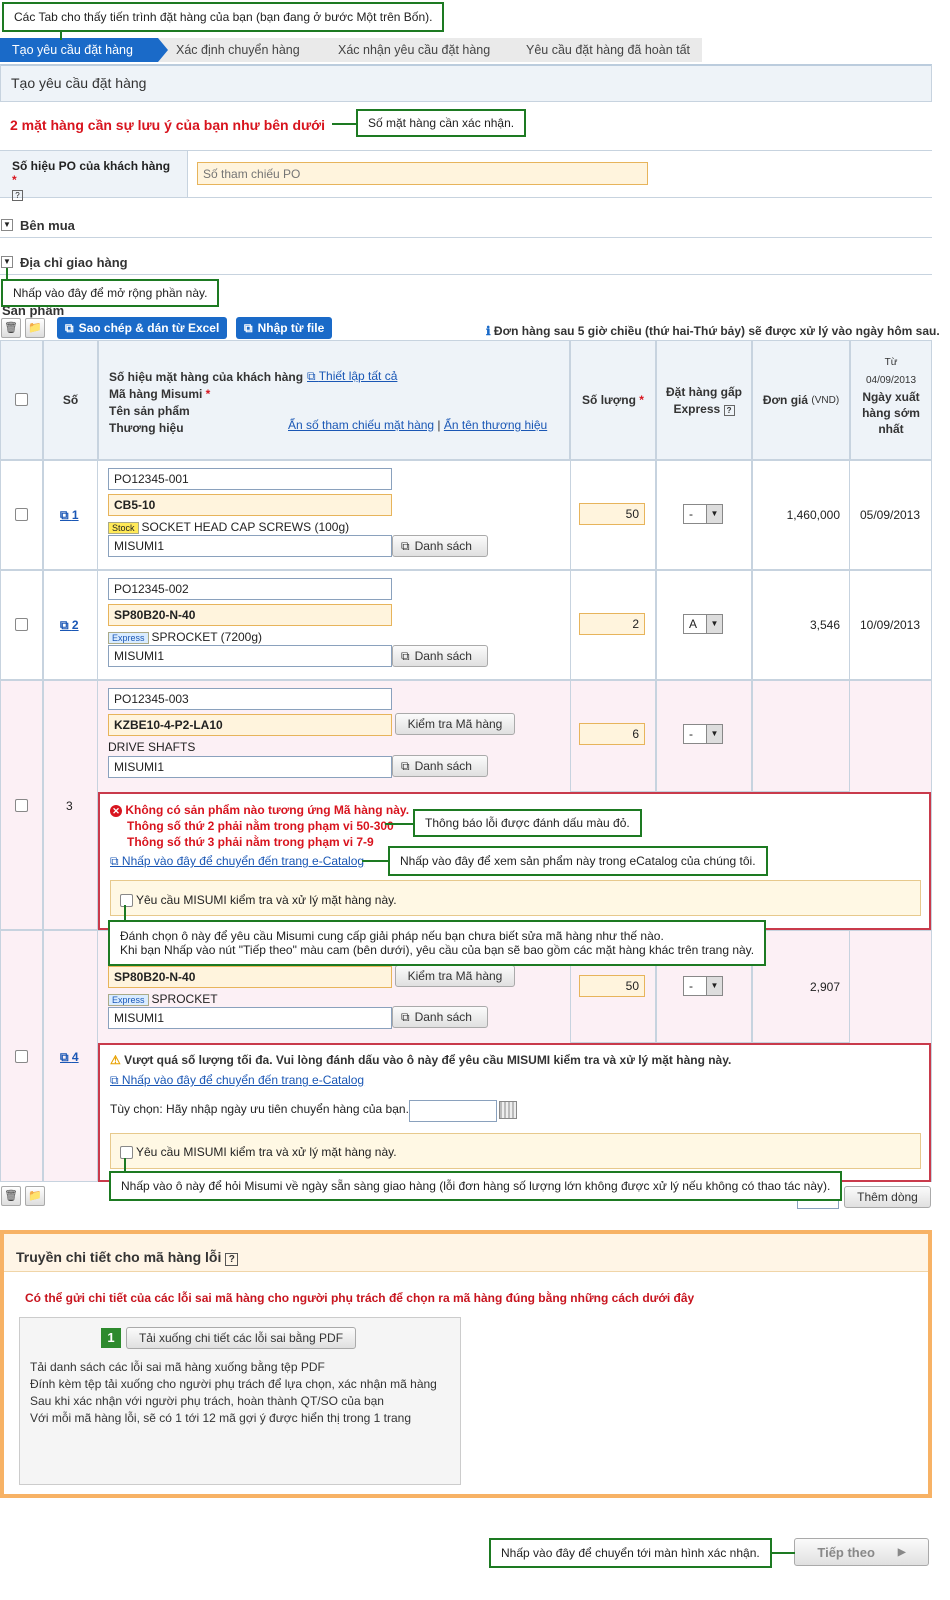 Image resolution: width=950 pixels, height=1600 pixels. I want to click on hide-brand-link: Ẩn tên thương hiệu, so click(495, 425).